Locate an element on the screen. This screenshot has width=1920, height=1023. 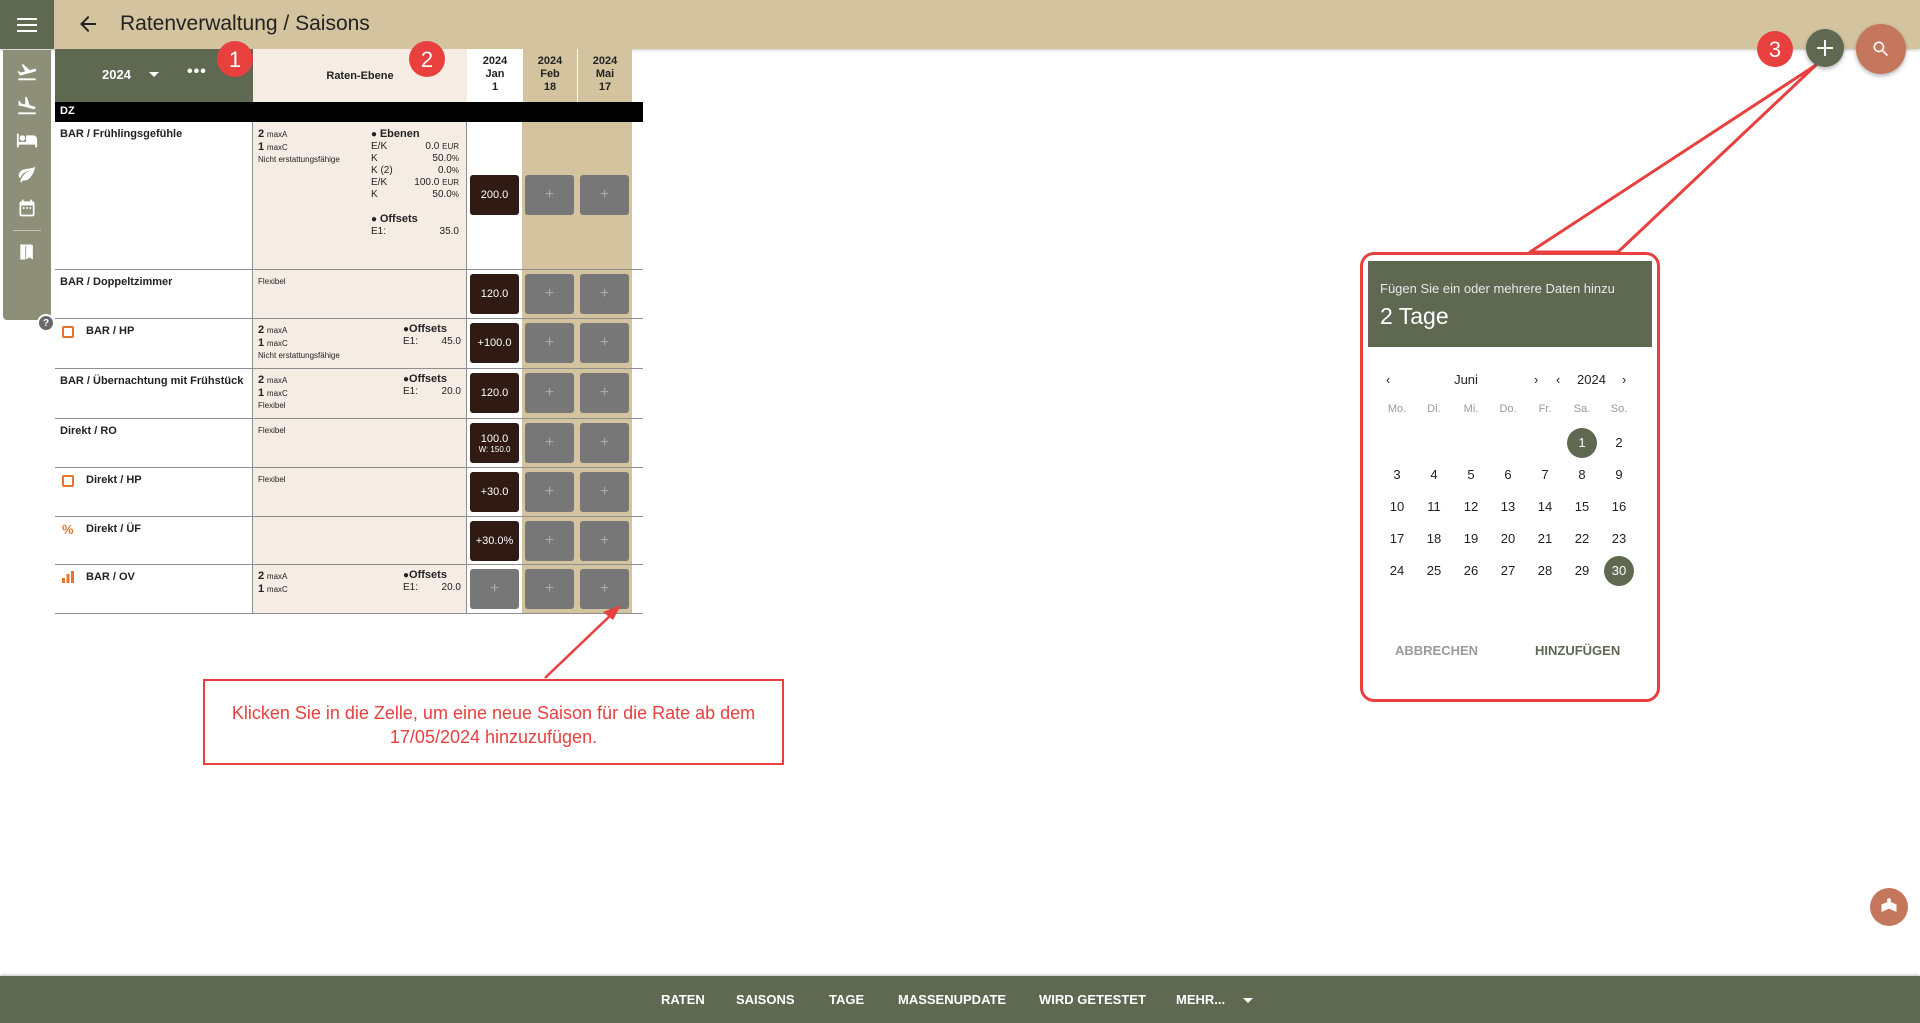
svg-text: 1 is located at coordinates (235, 59).